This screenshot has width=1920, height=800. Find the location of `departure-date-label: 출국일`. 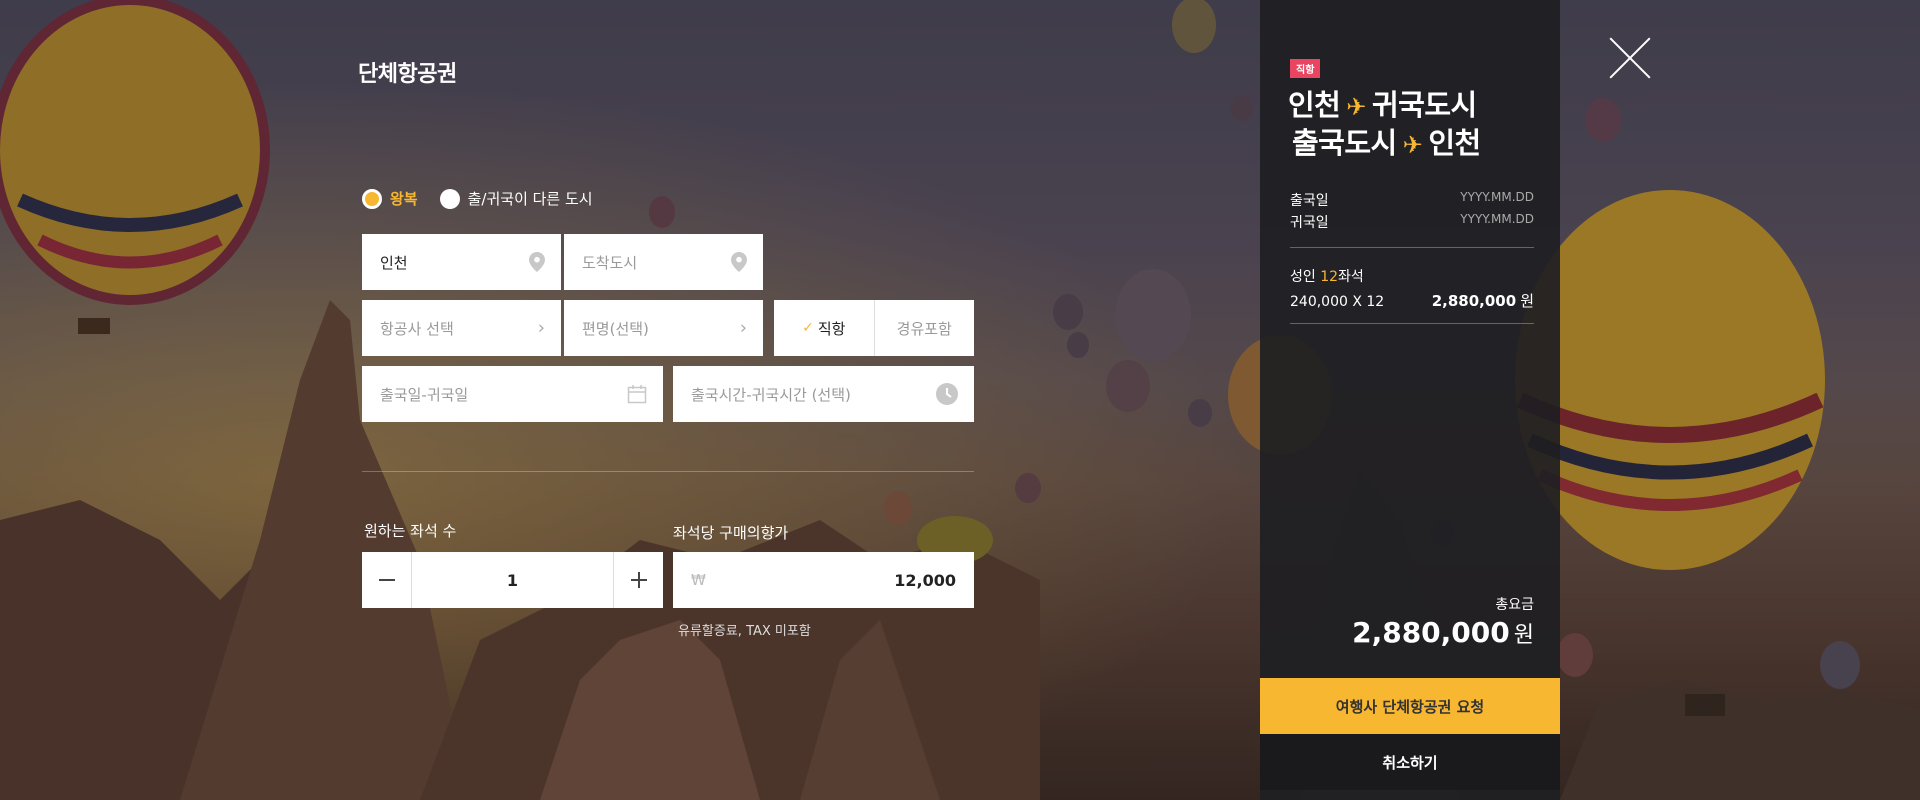

departure-date-label: 출국일 is located at coordinates (1309, 201).